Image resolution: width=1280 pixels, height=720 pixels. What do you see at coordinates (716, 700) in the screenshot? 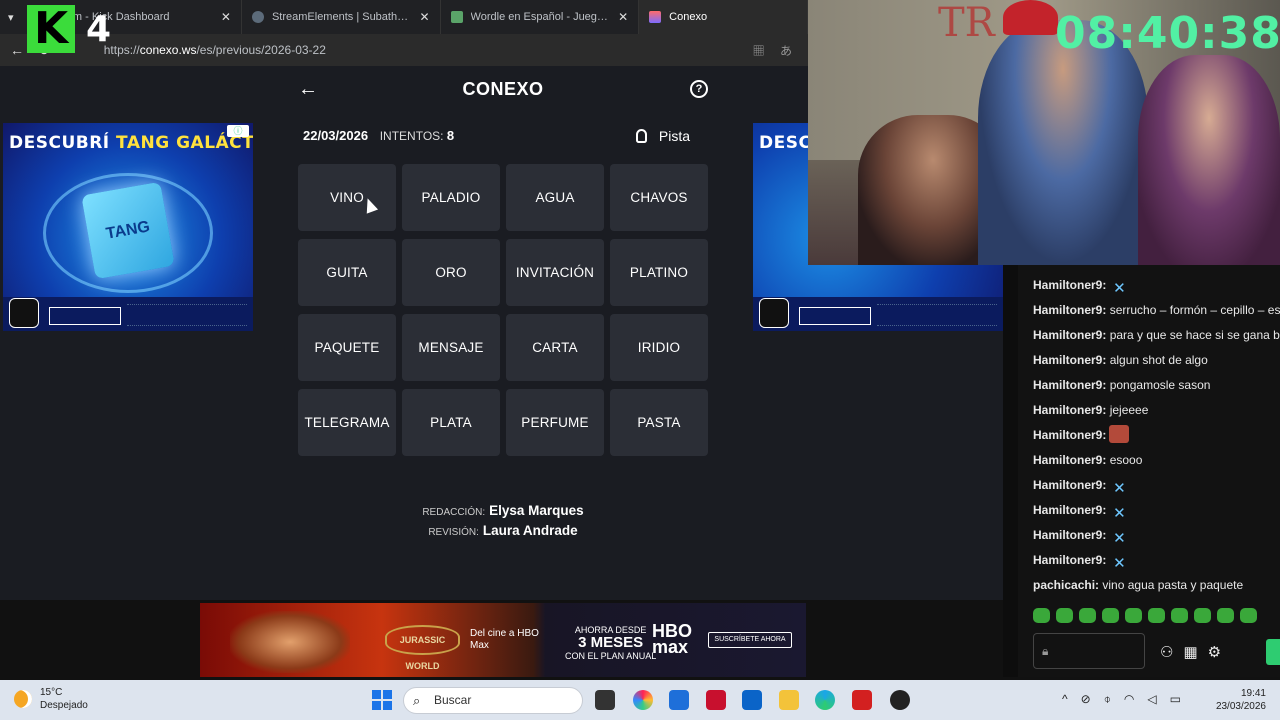
I see `antivirus-icon` at bounding box center [716, 700].